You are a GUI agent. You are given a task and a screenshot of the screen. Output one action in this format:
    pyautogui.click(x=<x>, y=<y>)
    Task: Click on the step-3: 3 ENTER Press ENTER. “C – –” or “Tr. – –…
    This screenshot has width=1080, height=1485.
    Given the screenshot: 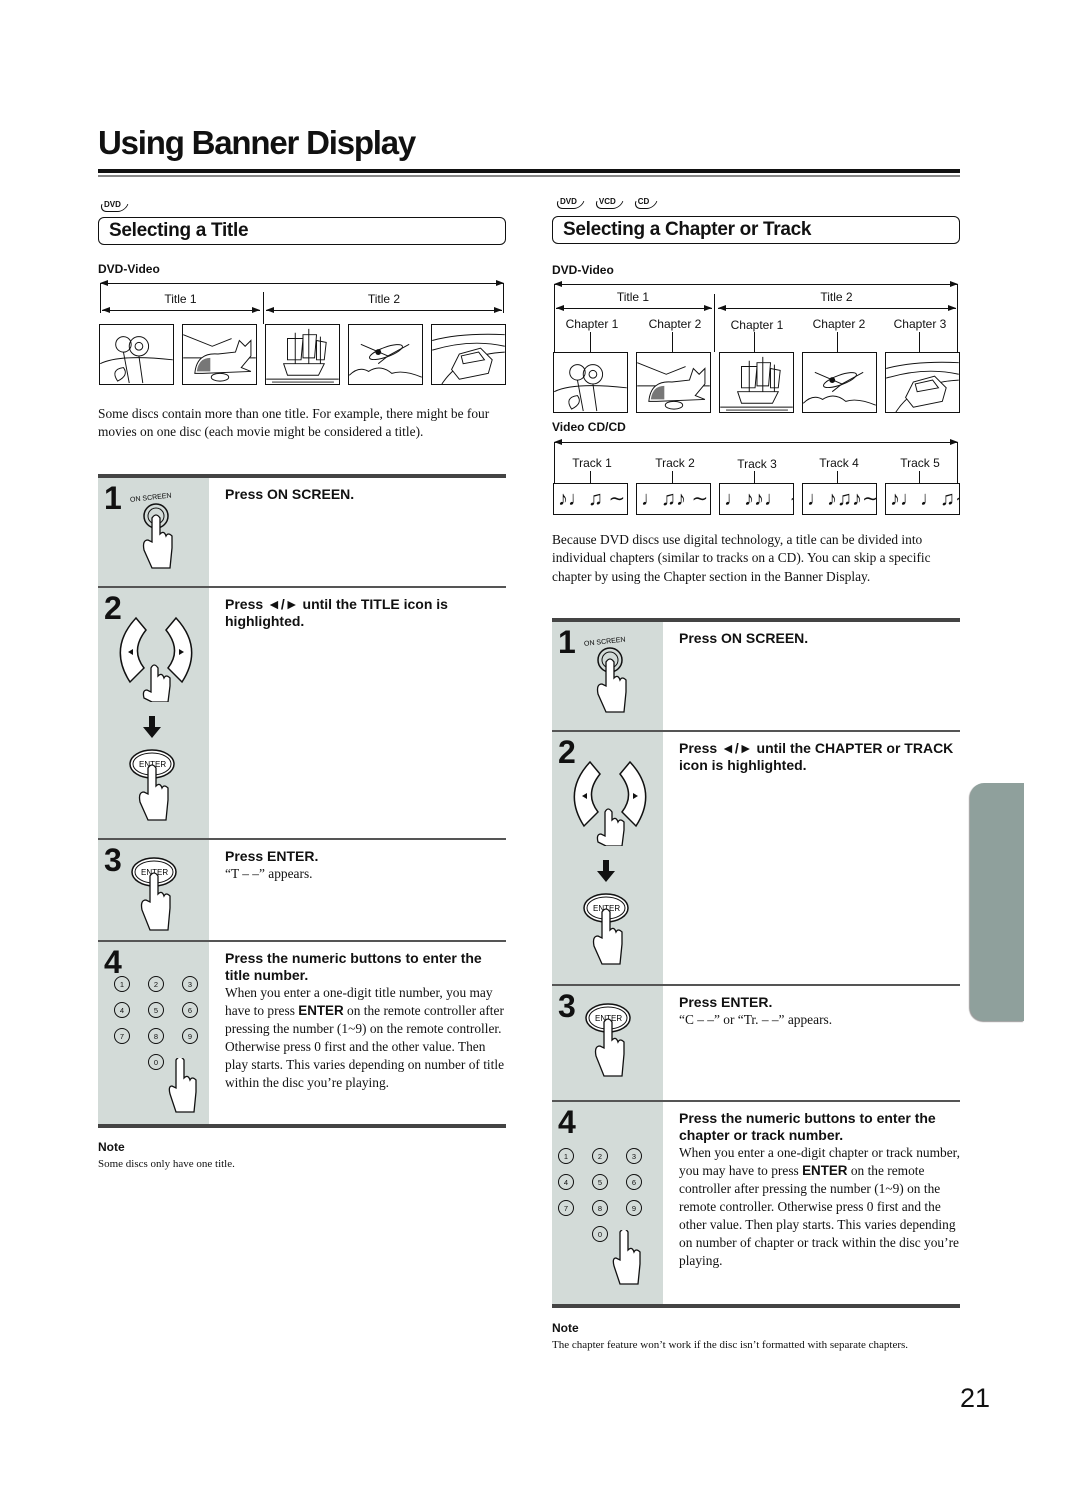 What is the action you would take?
    pyautogui.click(x=756, y=1044)
    